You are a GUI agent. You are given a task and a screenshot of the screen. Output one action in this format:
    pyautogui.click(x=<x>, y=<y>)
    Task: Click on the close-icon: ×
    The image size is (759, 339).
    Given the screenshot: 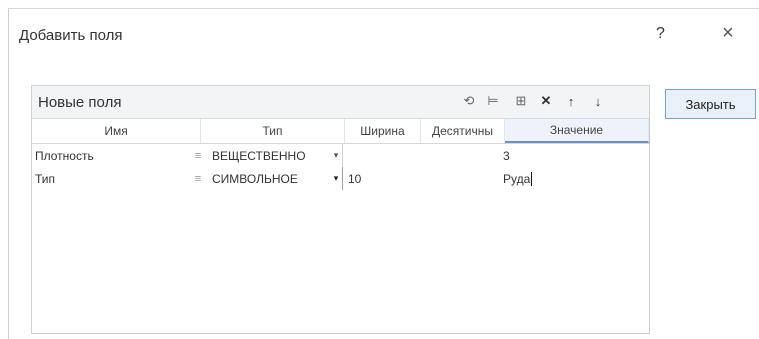 What is the action you would take?
    pyautogui.click(x=728, y=33)
    